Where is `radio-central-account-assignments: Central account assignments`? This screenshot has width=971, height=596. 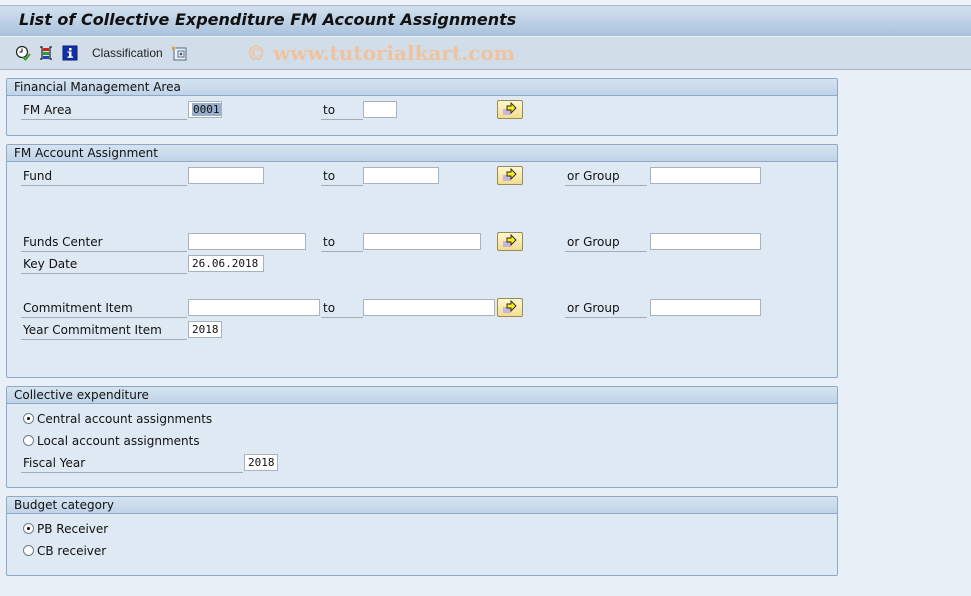 radio-central-account-assignments: Central account assignments is located at coordinates (123, 419).